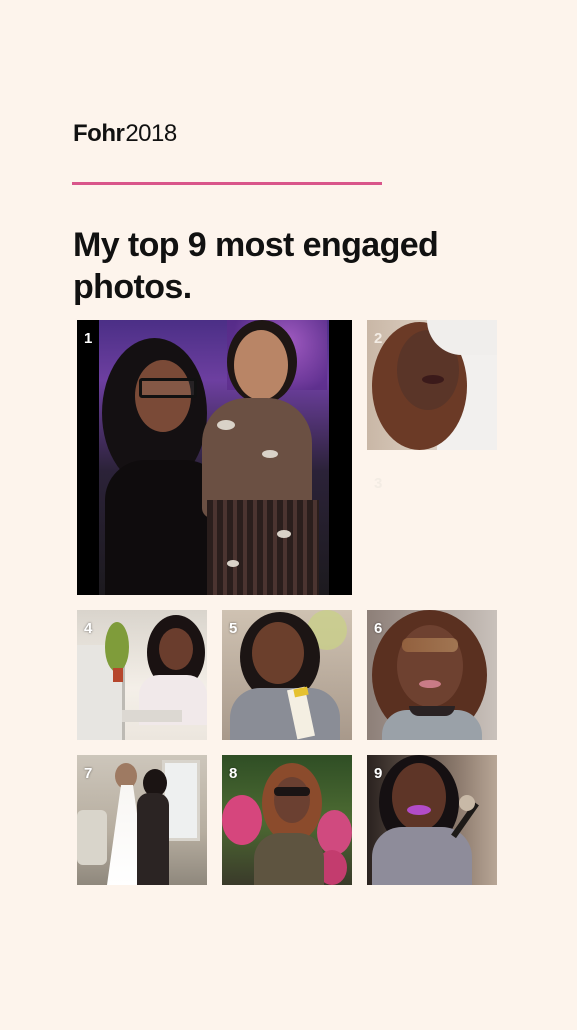  I want to click on photo-rank: 2, so click(378, 338).